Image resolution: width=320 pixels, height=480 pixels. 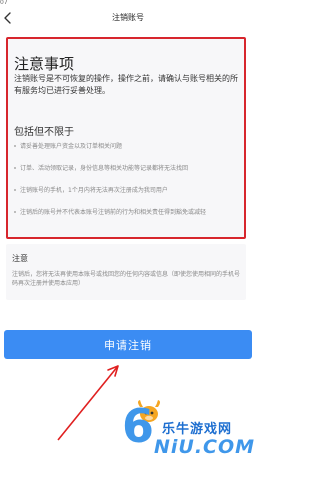 What do you see at coordinates (44, 132) in the screenshot?
I see `includes-title: 包括但不限于` at bounding box center [44, 132].